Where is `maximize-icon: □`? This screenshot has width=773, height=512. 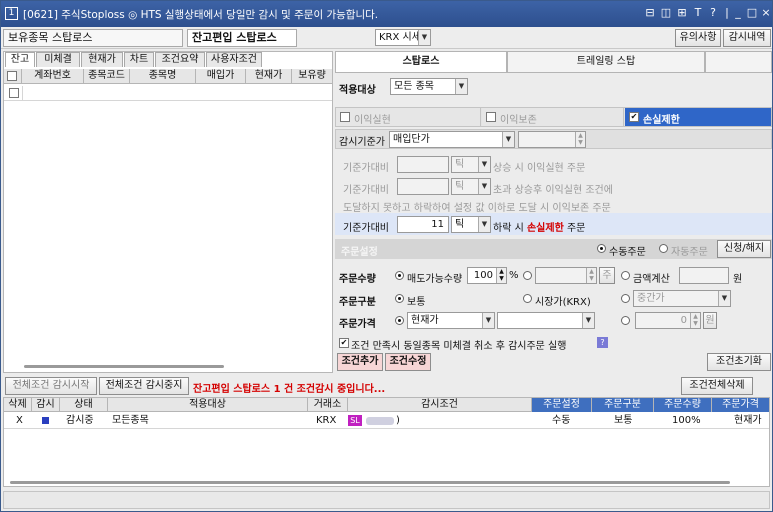 maximize-icon: □ is located at coordinates (752, 13).